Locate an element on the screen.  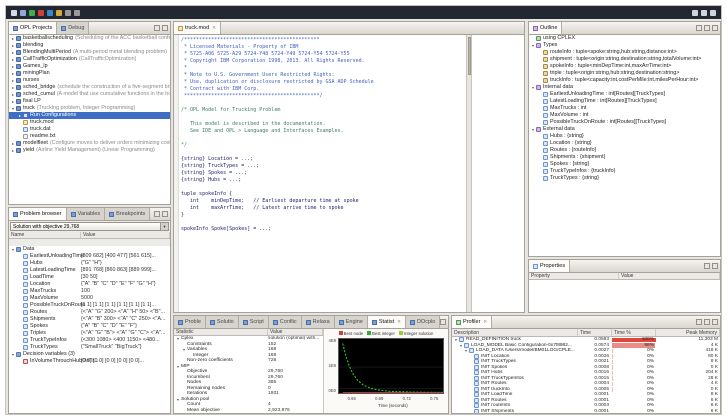
tab-opl-projects: OPL Projects is located at coordinates (33, 28).